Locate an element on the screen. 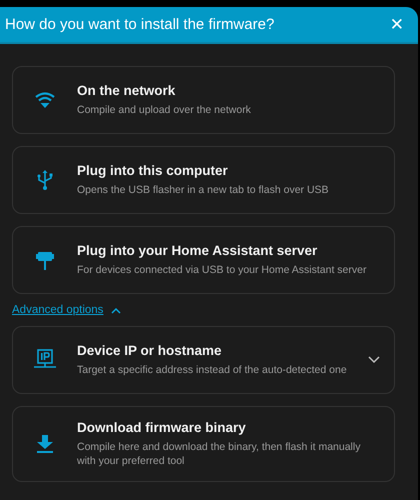  install-option-card: Download firmware binary Compile here and download the binary, then flash it manually with your preferred tool is located at coordinates (203, 444).